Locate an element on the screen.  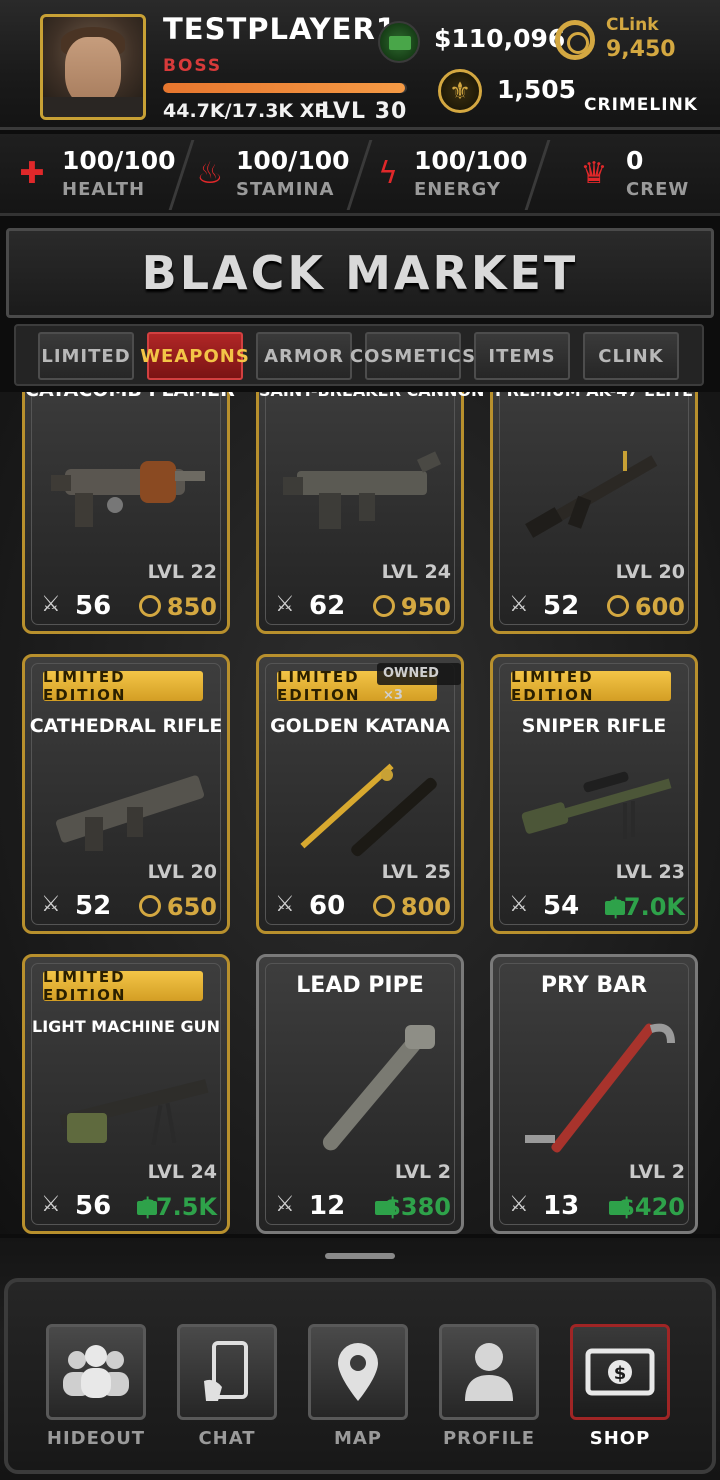
nav-profile: PROFILE is located at coordinates (491, 1399).